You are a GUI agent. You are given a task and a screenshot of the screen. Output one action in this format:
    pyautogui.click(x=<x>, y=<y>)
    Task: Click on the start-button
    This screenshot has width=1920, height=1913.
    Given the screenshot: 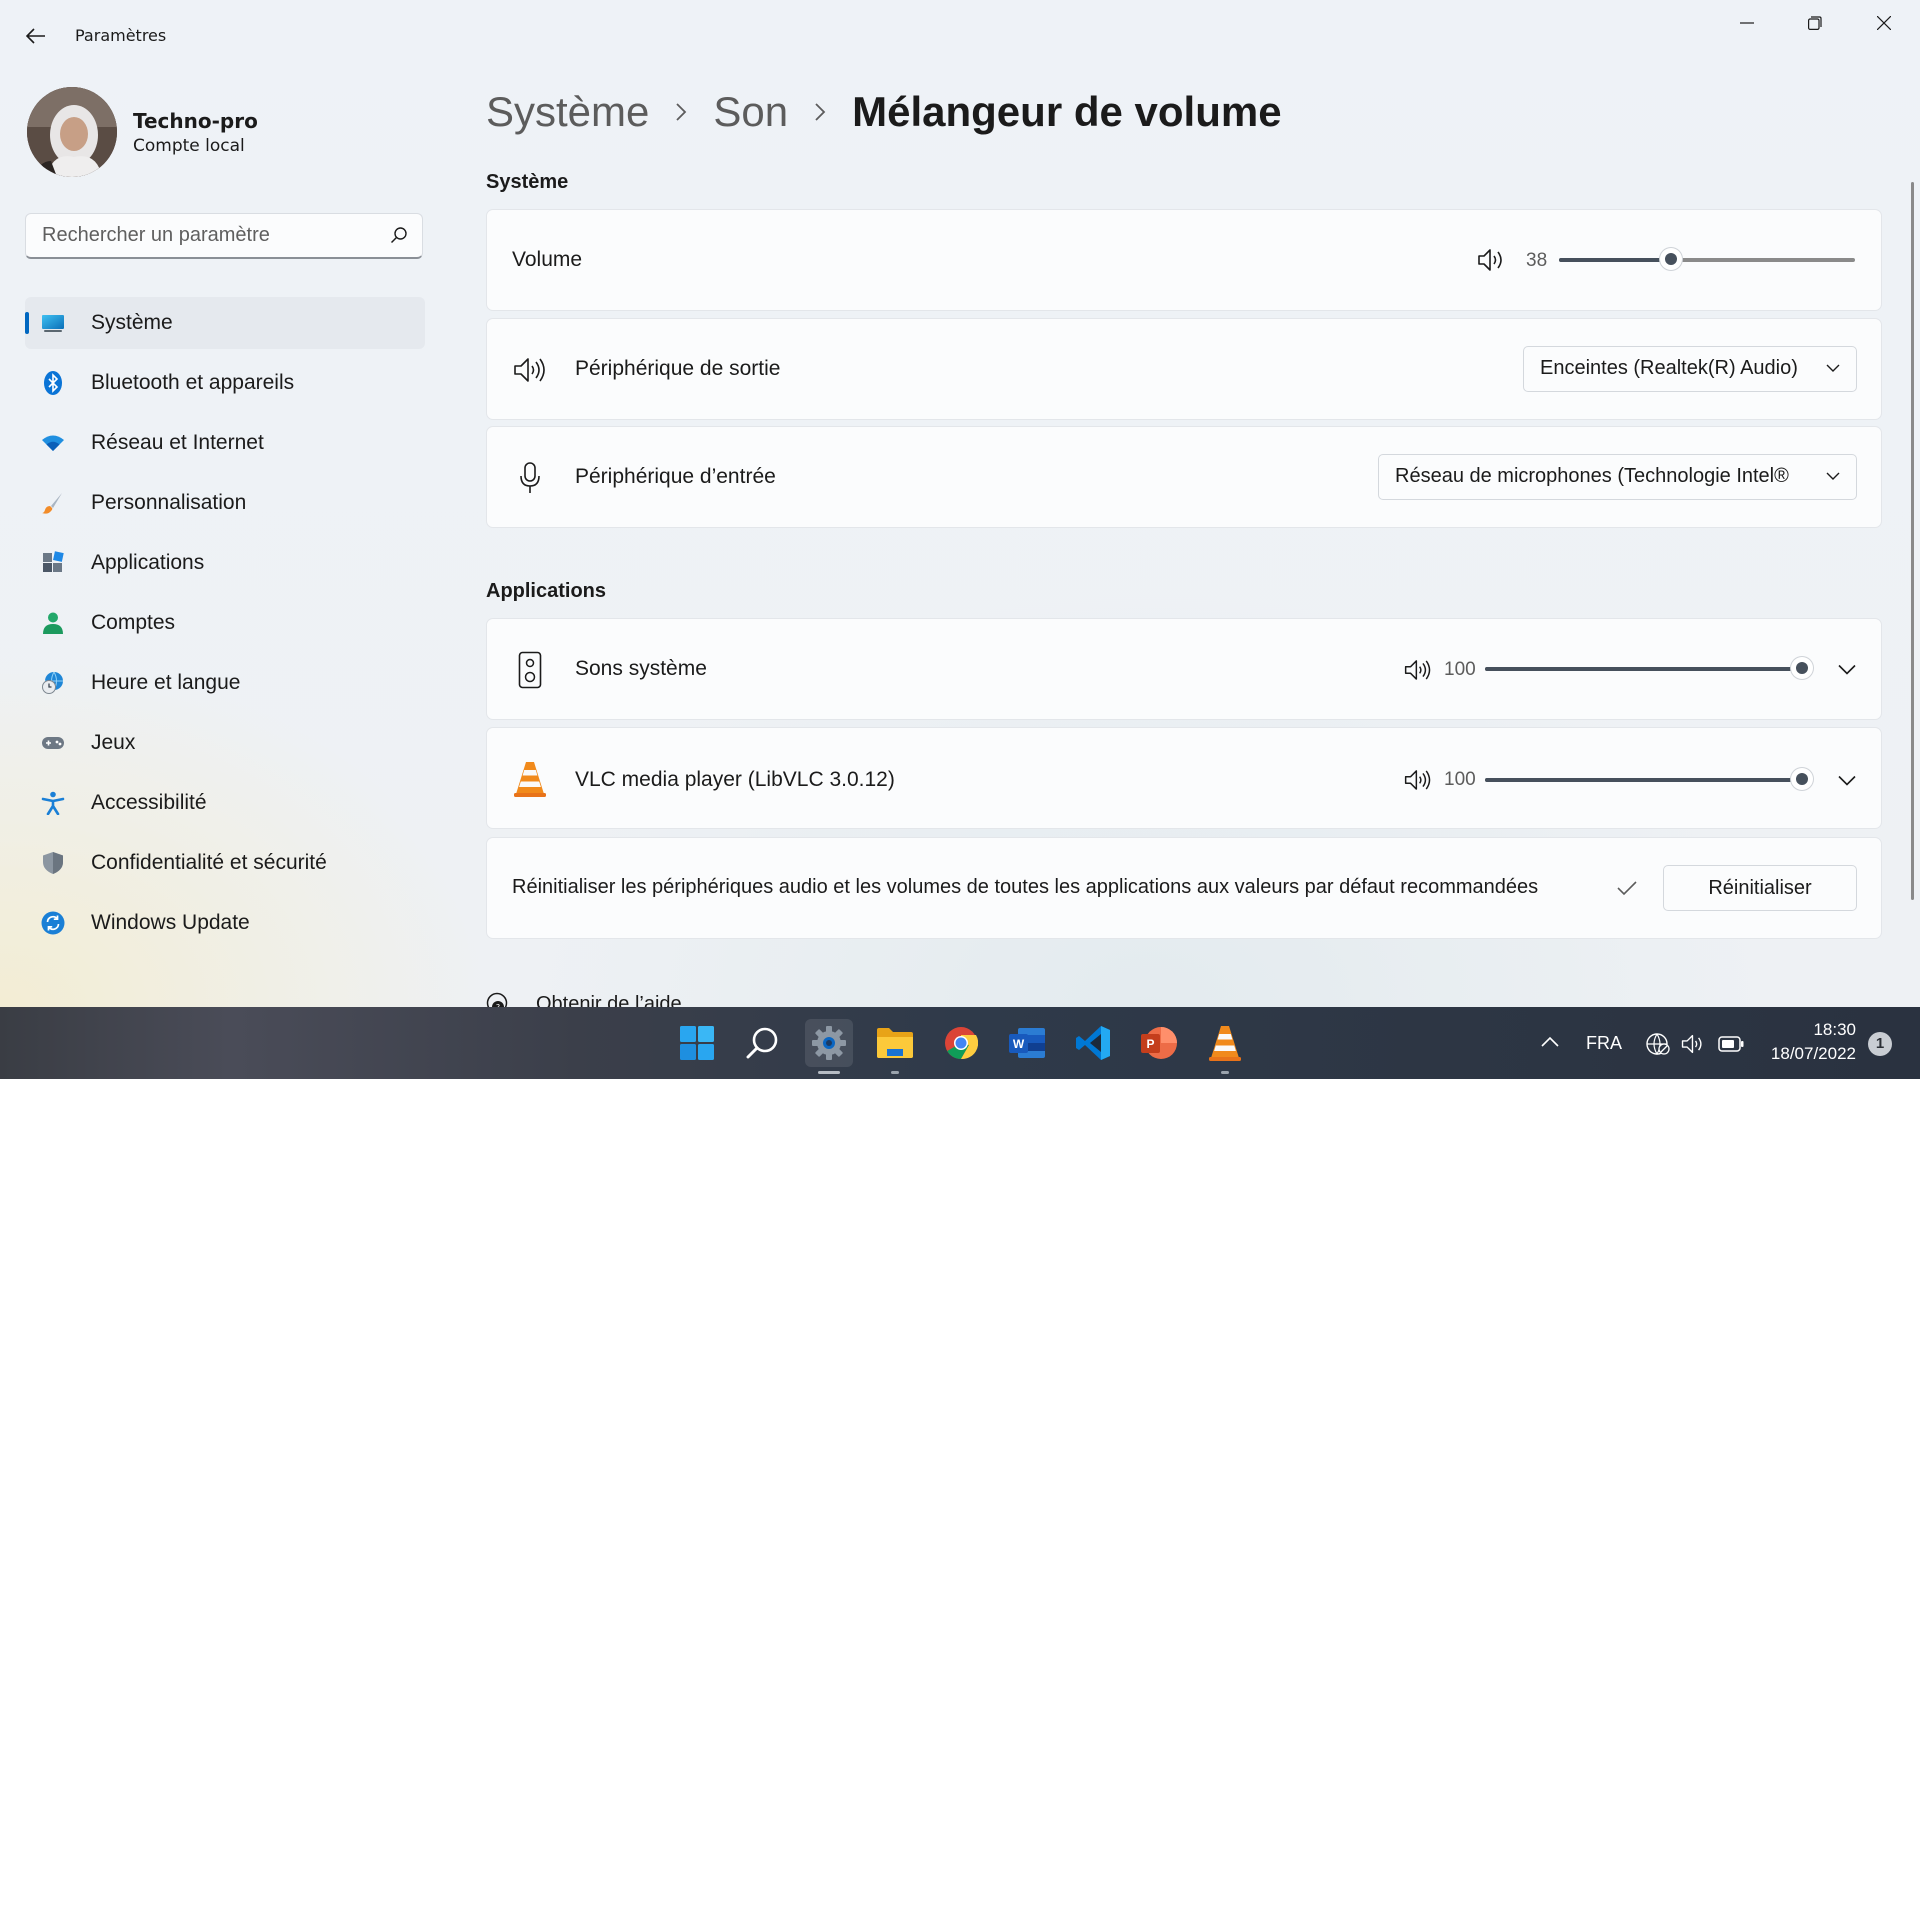 What is the action you would take?
    pyautogui.click(x=697, y=1043)
    